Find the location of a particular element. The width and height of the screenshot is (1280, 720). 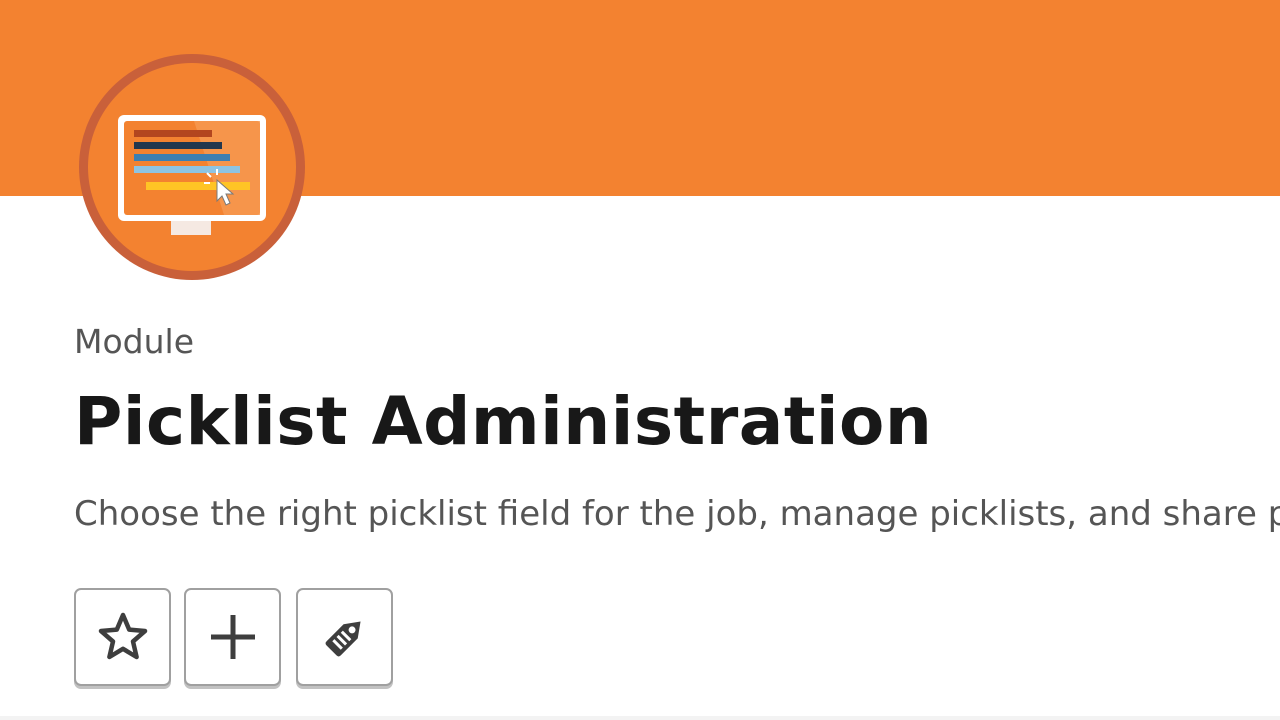

star-icon is located at coordinates (122, 636).